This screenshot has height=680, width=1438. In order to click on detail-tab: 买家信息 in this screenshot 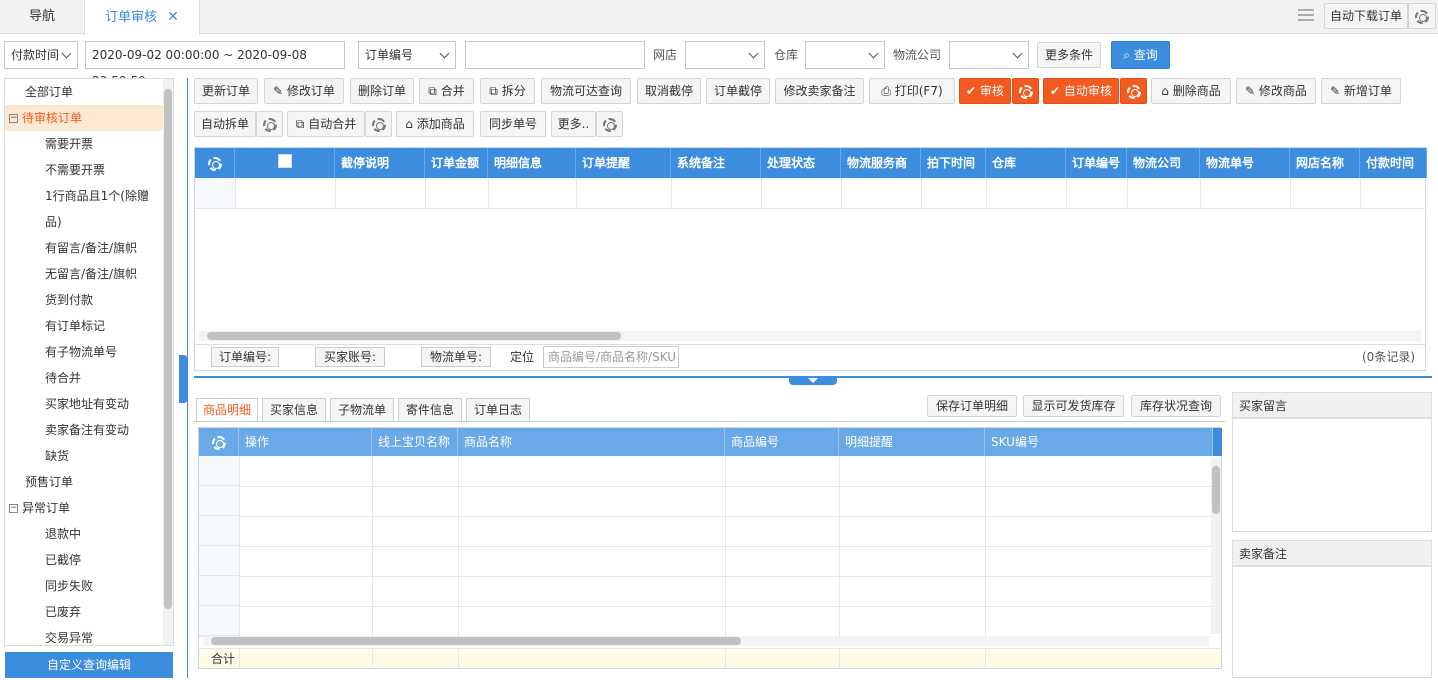, I will do `click(294, 410)`.